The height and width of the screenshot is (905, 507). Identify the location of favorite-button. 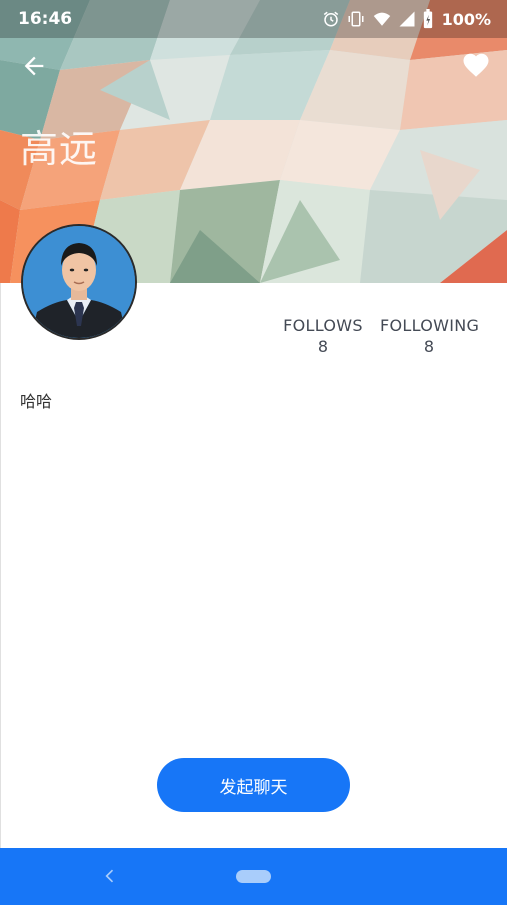
(476, 65).